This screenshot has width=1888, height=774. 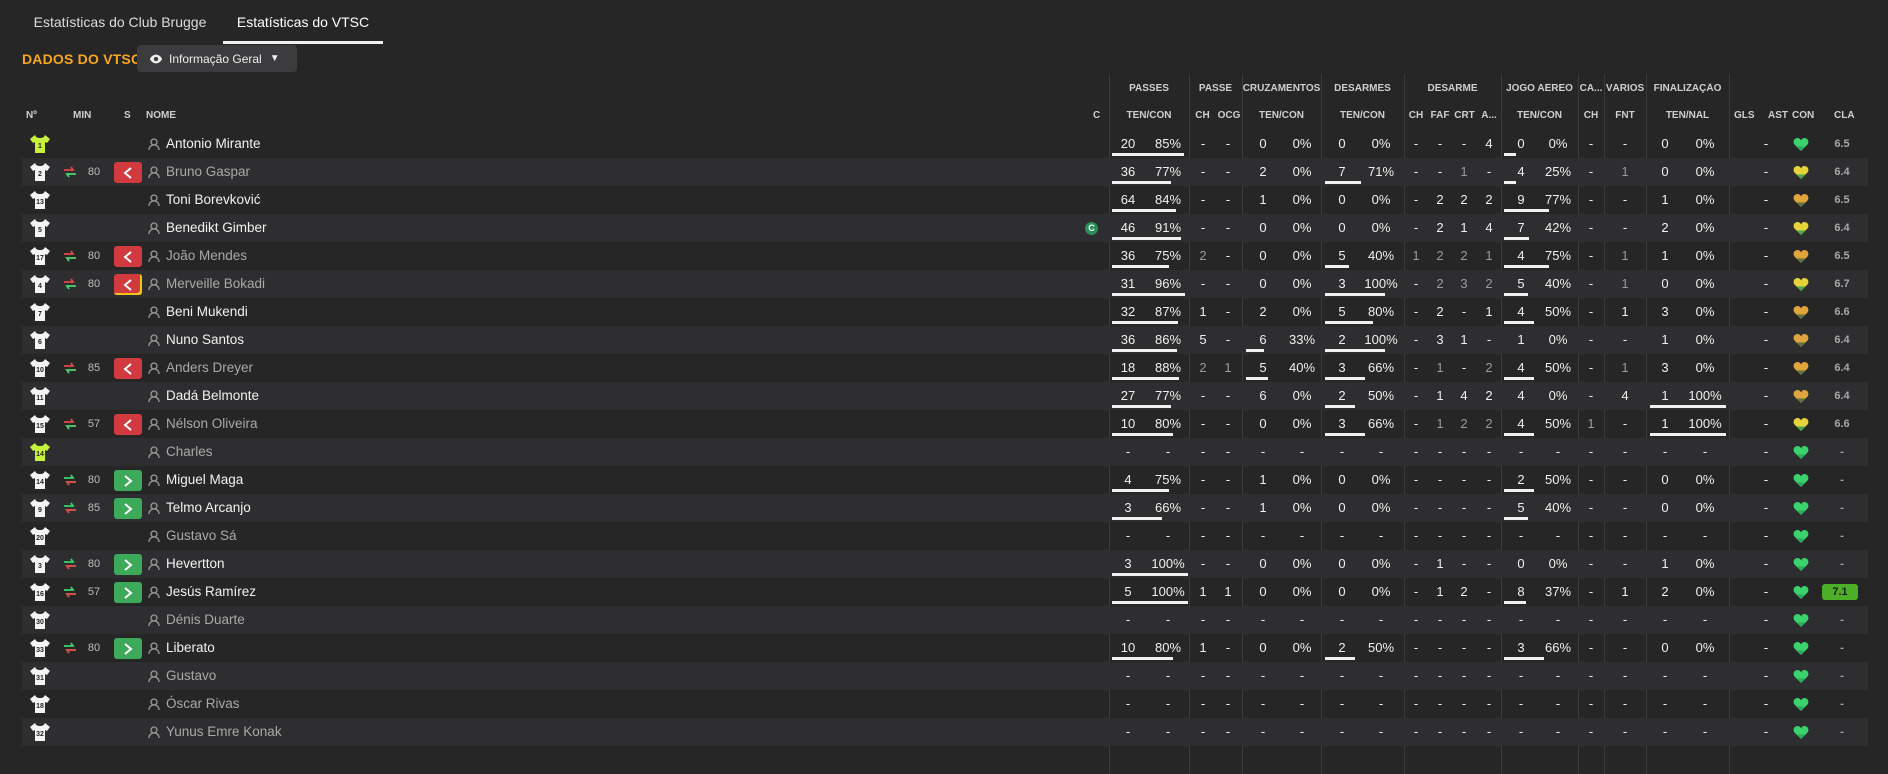 What do you see at coordinates (945, 452) in the screenshot?
I see `player-row: 14 Charles - - - - - - - - - - - - - - - - - - - -` at bounding box center [945, 452].